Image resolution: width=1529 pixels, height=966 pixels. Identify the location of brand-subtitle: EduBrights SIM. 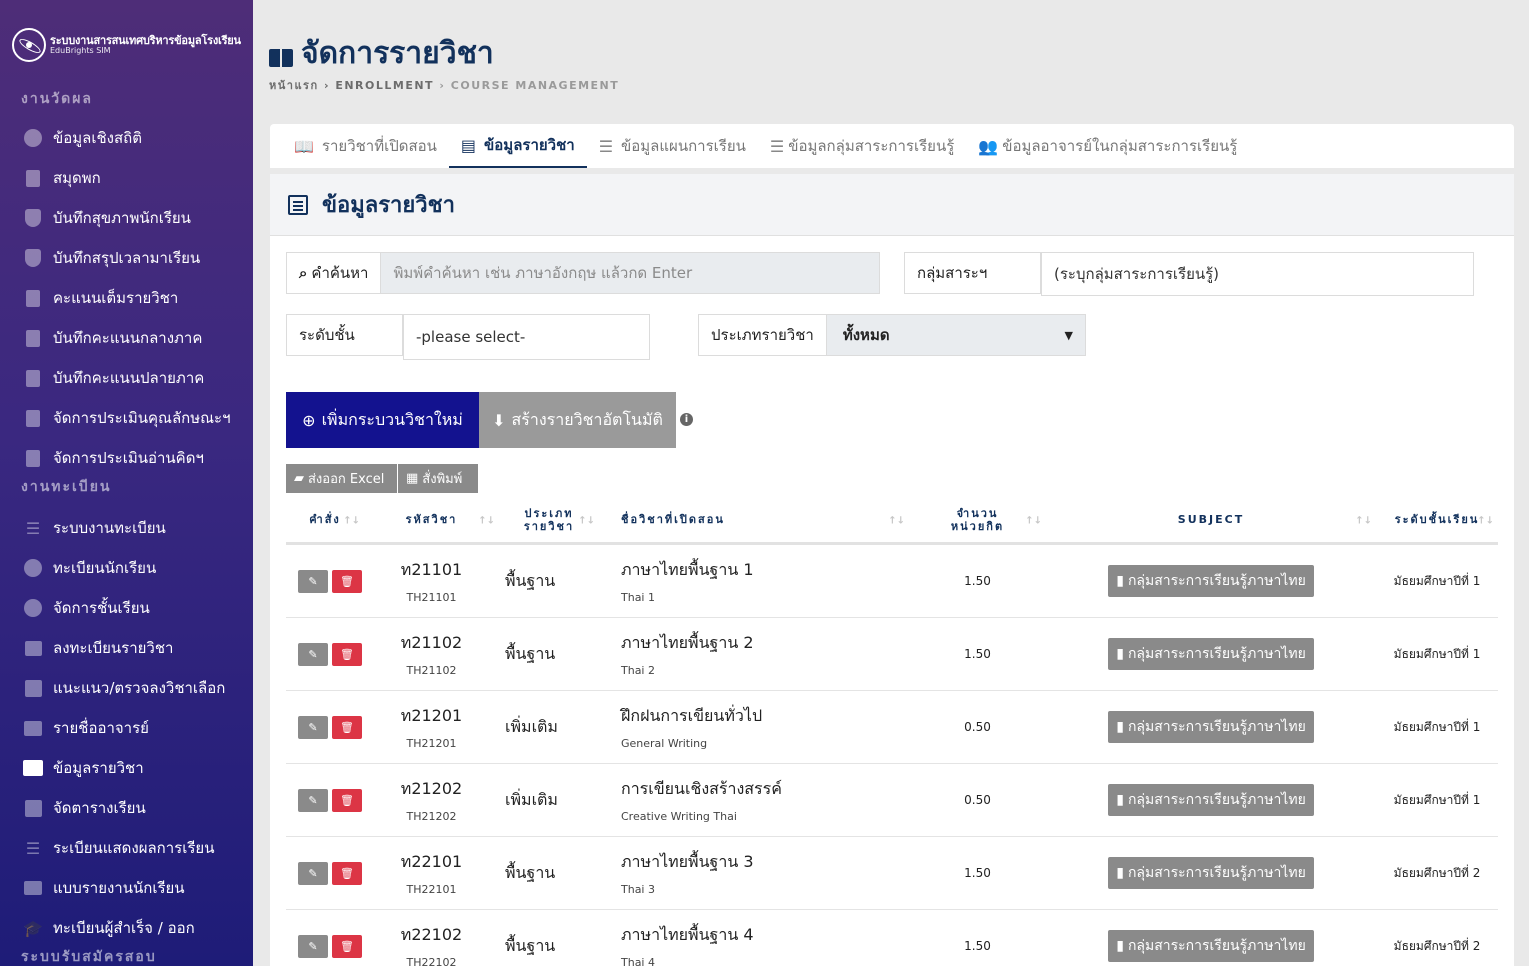
(80, 50).